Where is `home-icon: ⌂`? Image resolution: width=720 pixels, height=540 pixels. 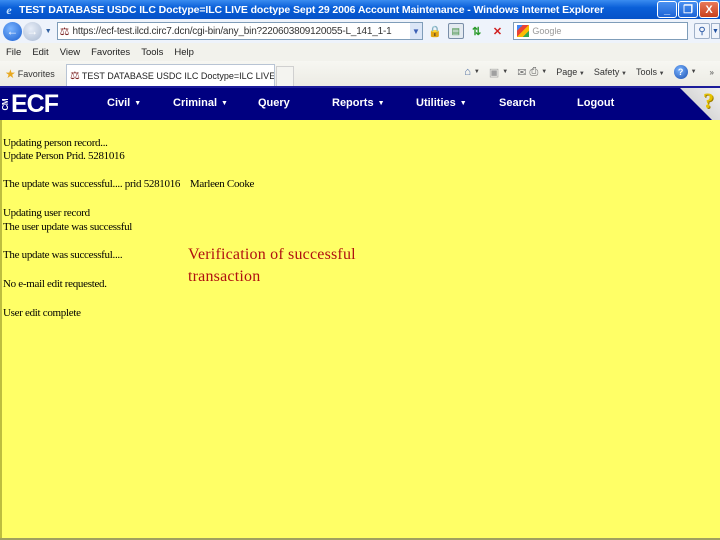
home-icon: ⌂ is located at coordinates (467, 72).